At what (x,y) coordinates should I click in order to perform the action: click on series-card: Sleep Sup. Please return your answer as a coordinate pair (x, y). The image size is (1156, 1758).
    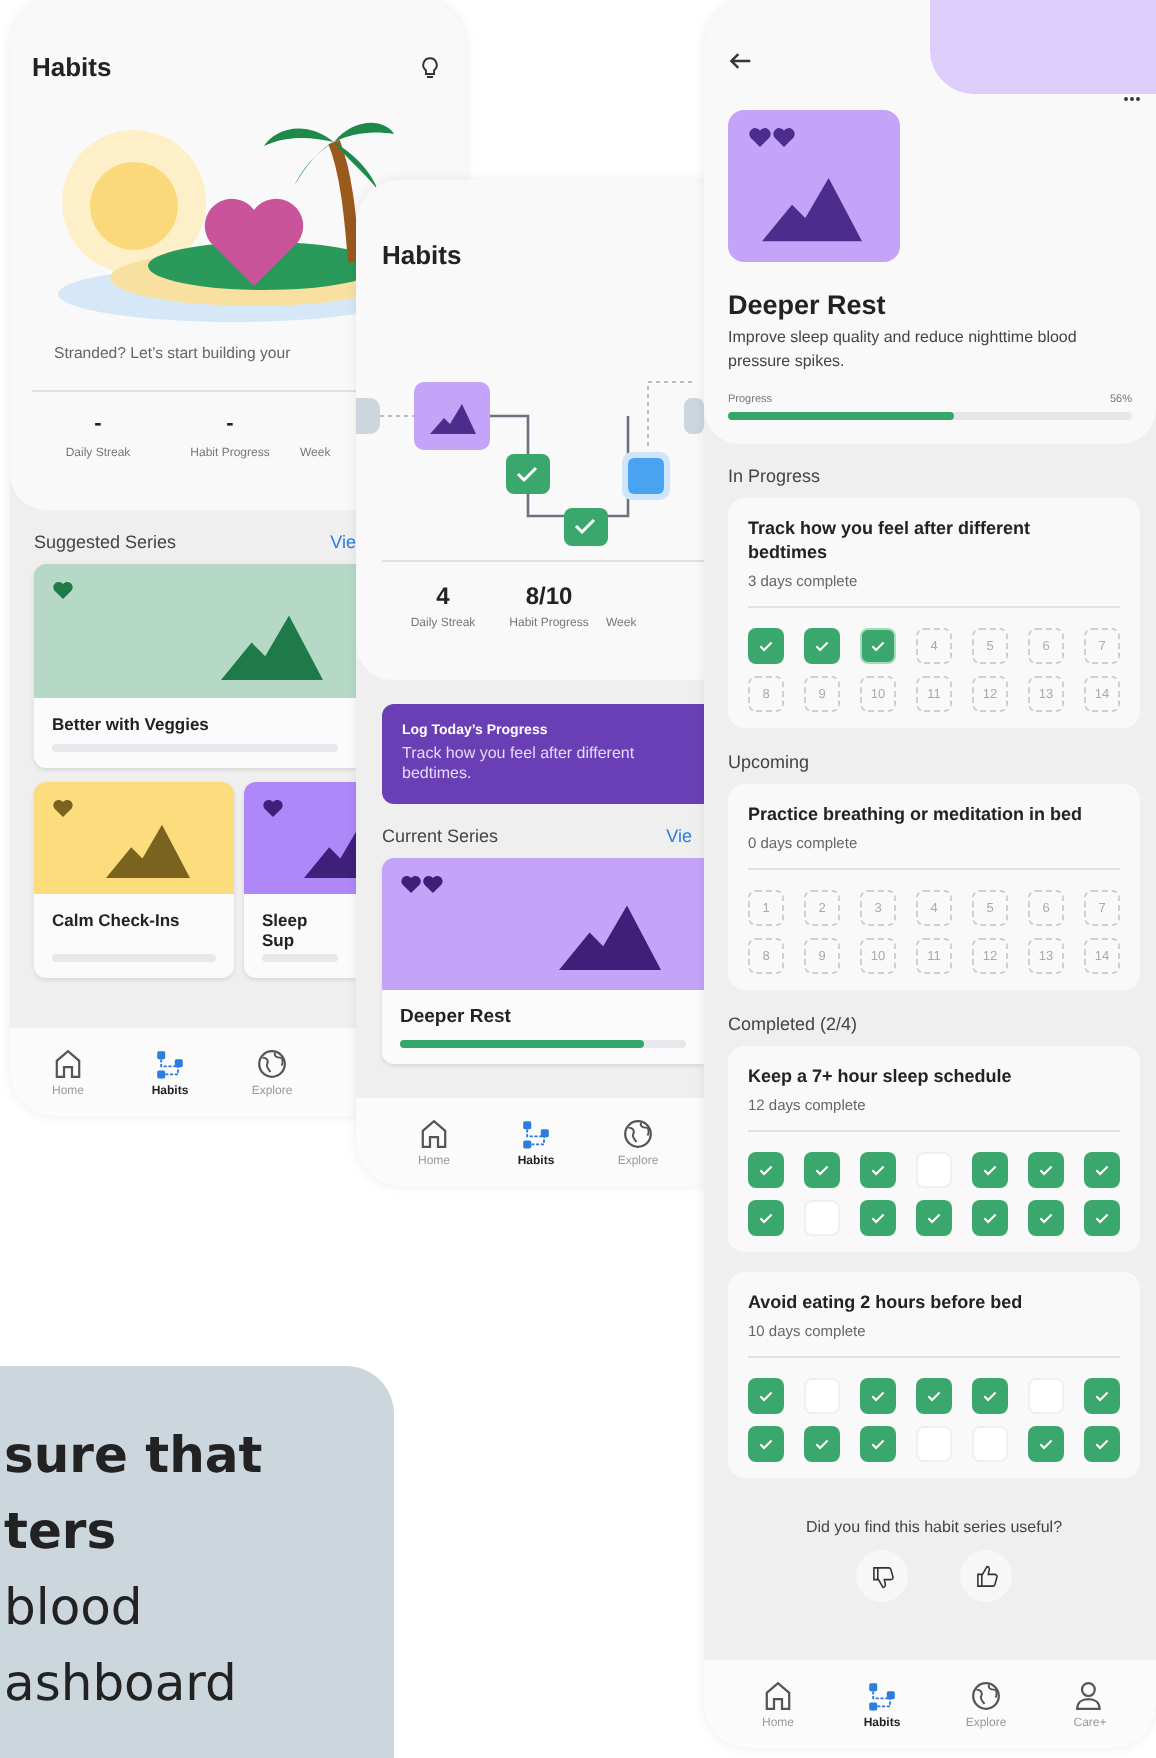
    Looking at the image, I should click on (300, 880).